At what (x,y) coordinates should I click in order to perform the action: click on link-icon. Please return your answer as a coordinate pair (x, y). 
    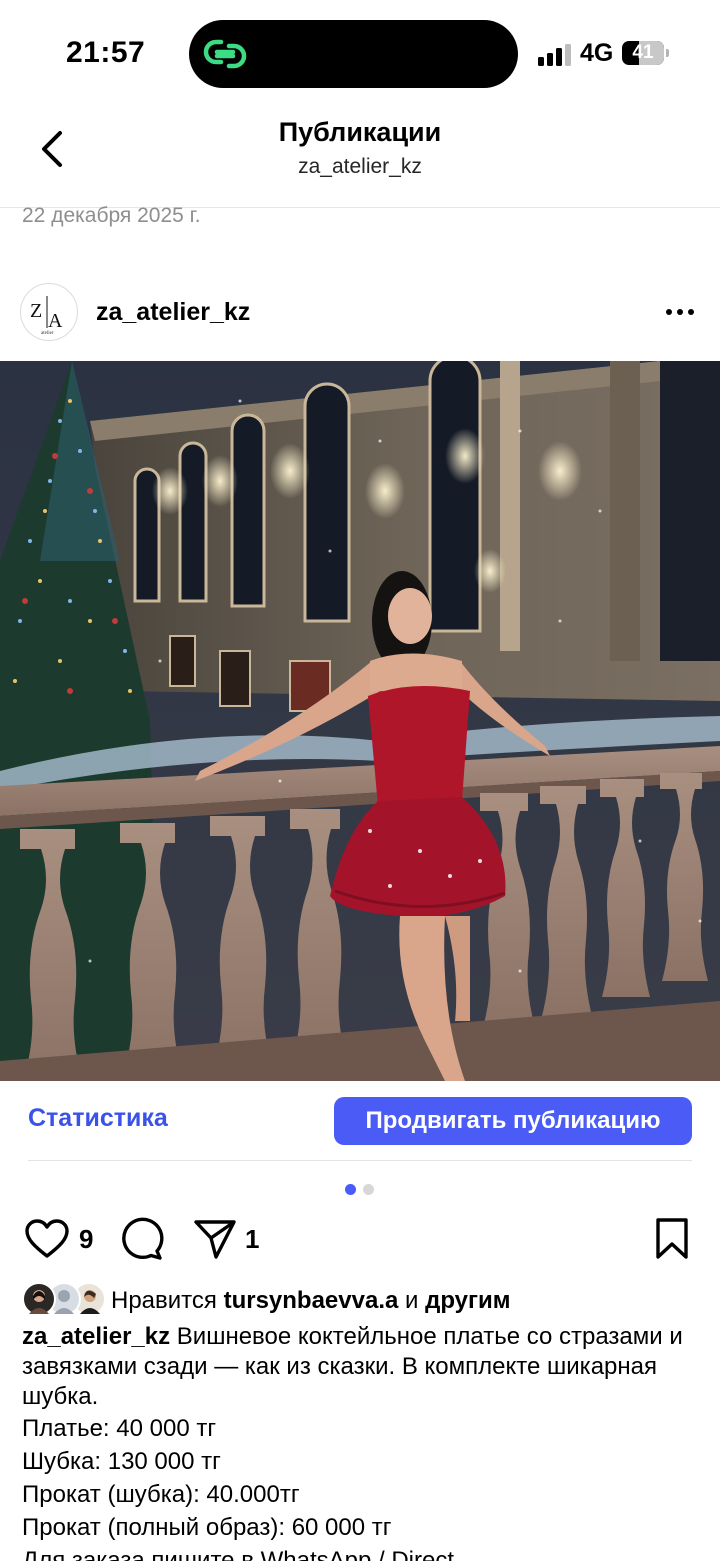
    Looking at the image, I should click on (225, 54).